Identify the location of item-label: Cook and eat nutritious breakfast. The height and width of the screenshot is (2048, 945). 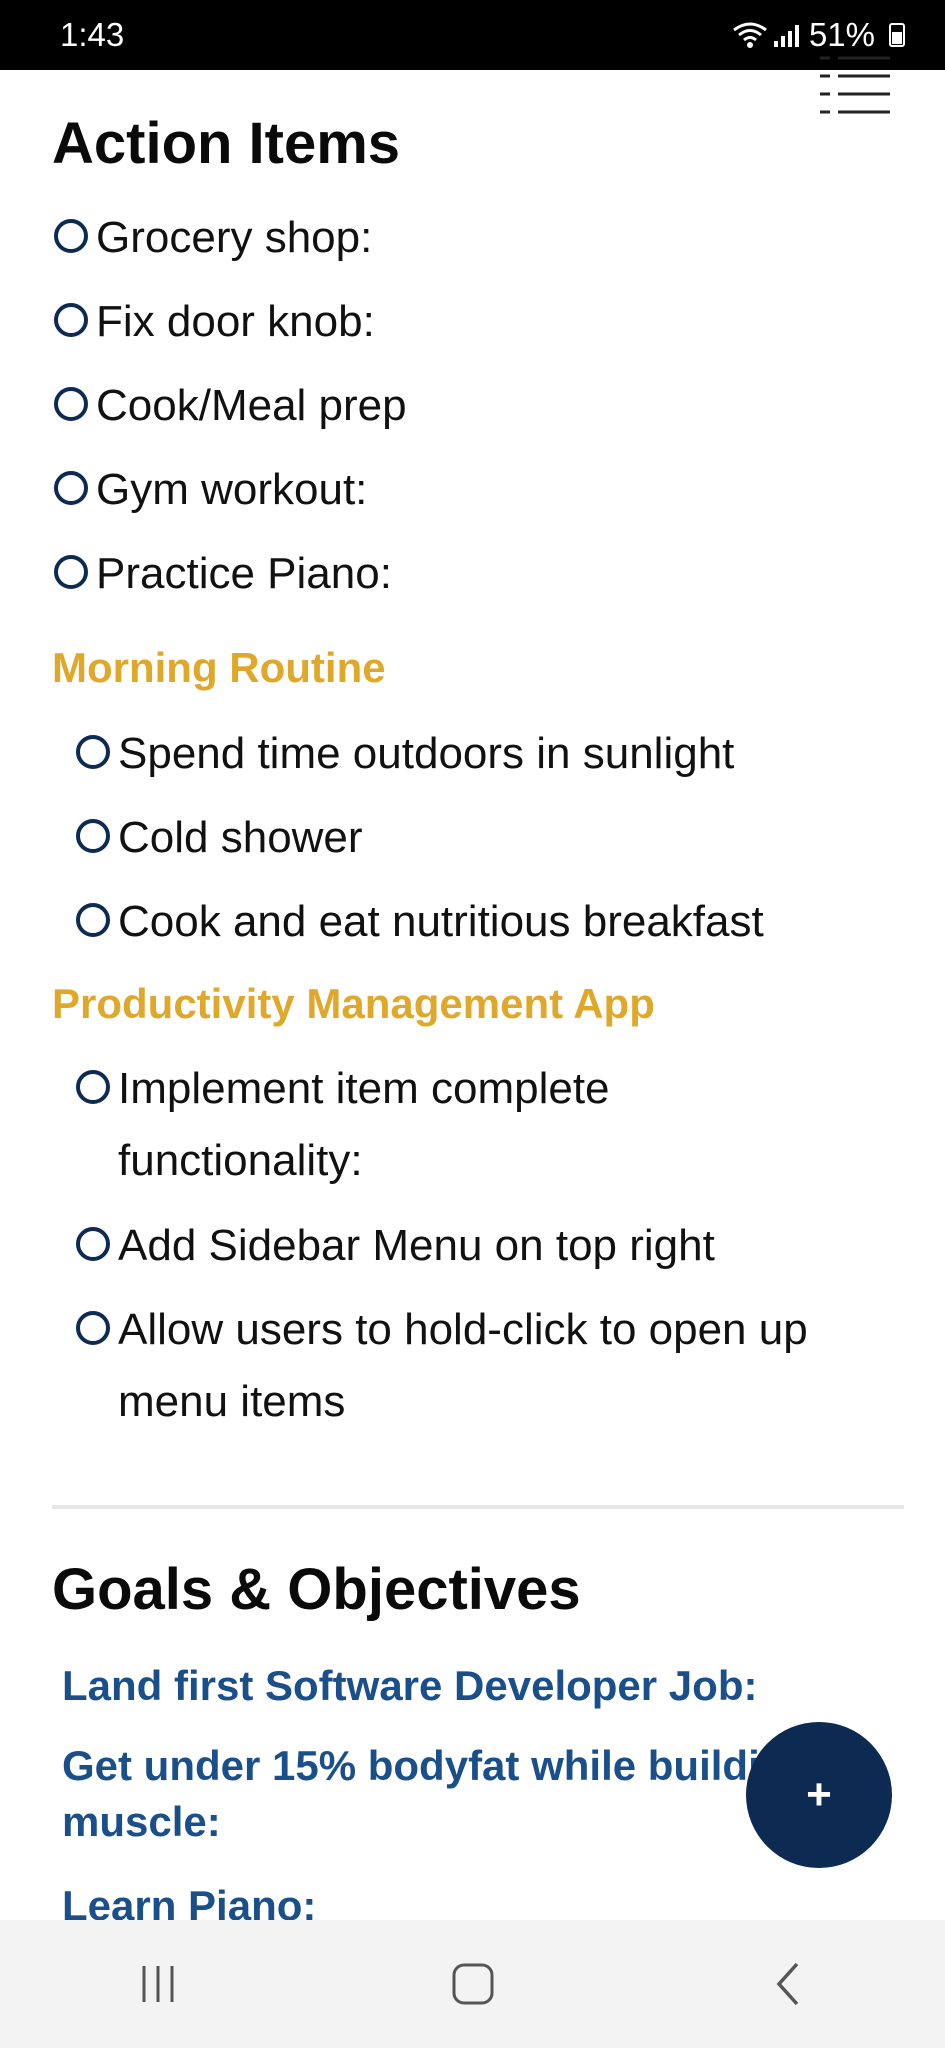
(441, 921).